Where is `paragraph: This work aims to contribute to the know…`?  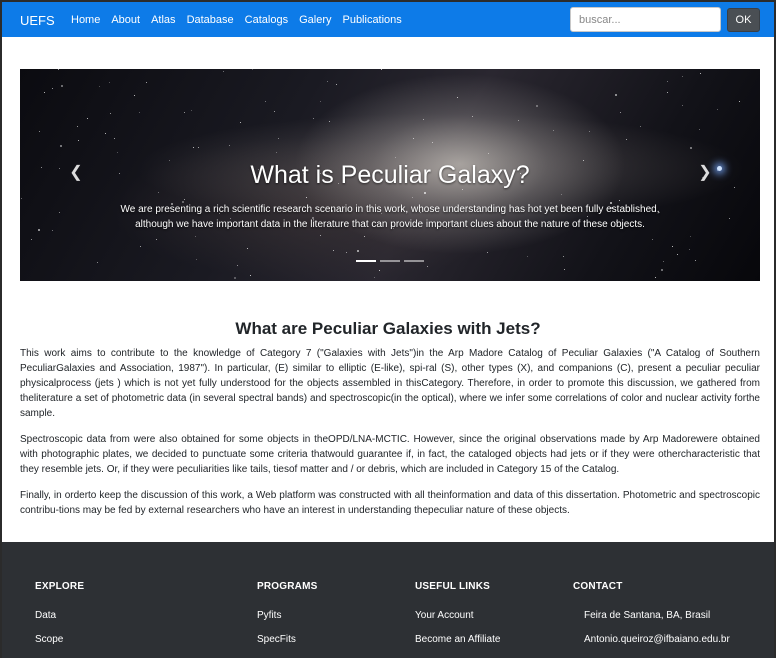 paragraph: This work aims to contribute to the know… is located at coordinates (390, 383).